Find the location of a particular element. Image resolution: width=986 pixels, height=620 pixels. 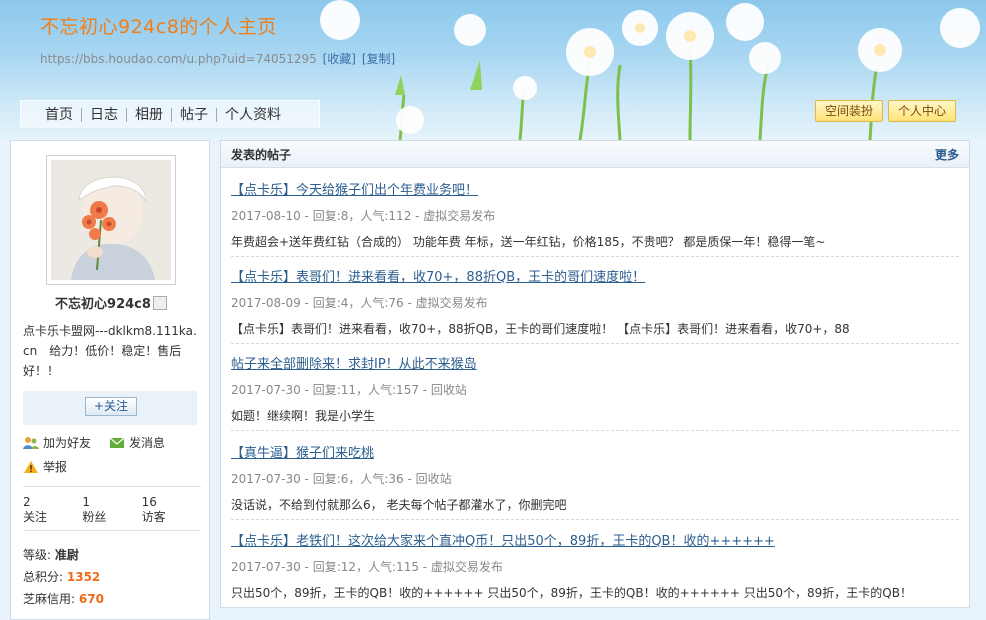

follow-button: +关注 is located at coordinates (111, 406).